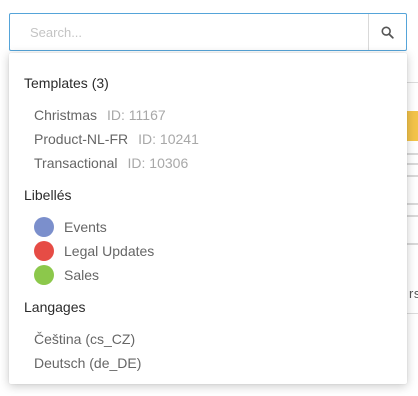  Describe the element at coordinates (48, 195) in the screenshot. I see `labels-section-title: Libellés` at that location.